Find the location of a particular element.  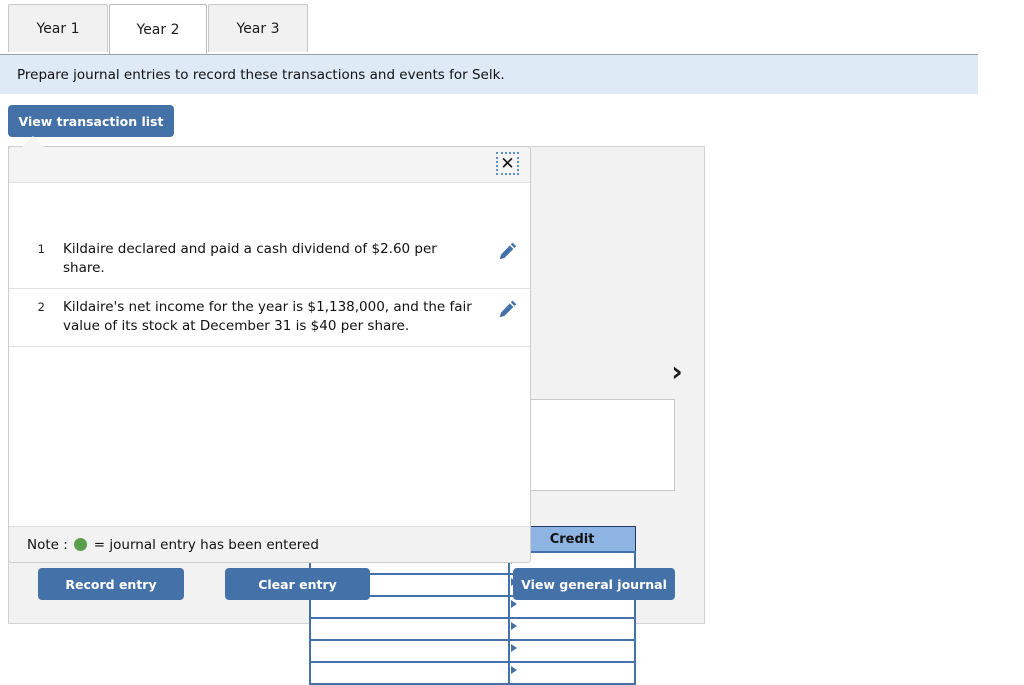

note-suffix-label: = journal entry has been entered is located at coordinates (206, 544).